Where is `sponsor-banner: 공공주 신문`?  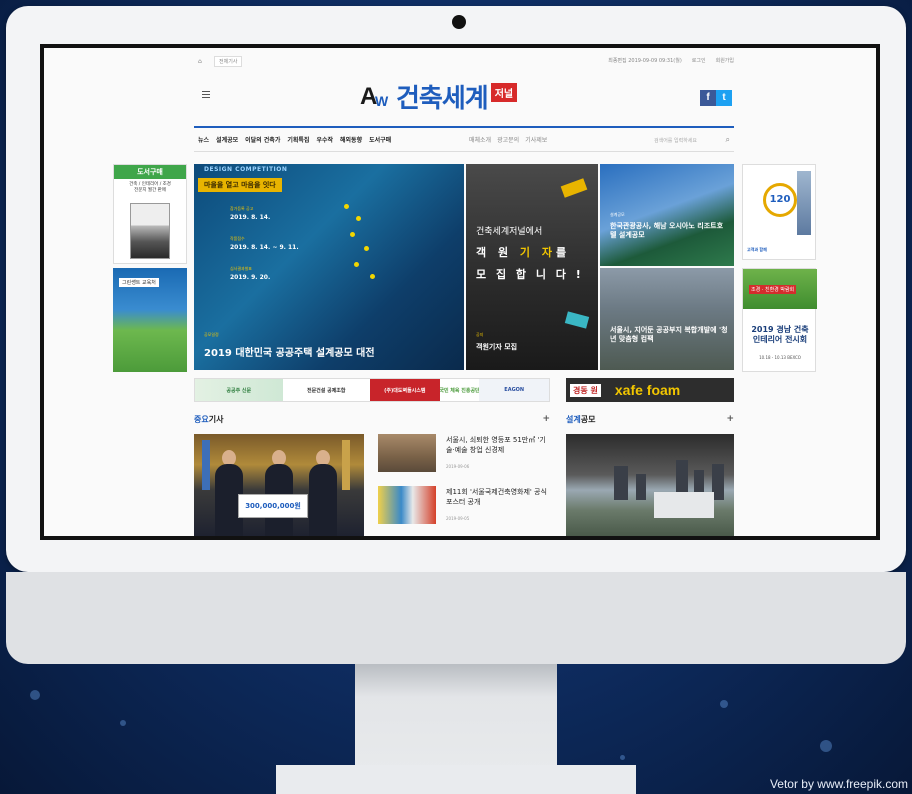 sponsor-banner: 공공주 신문 is located at coordinates (239, 390).